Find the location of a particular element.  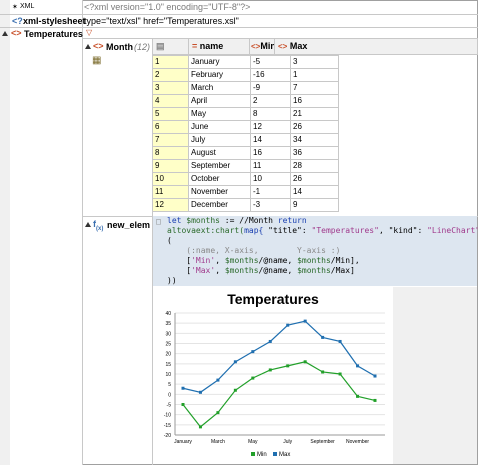

table-row: 11 November -1 14 is located at coordinates (245, 192).